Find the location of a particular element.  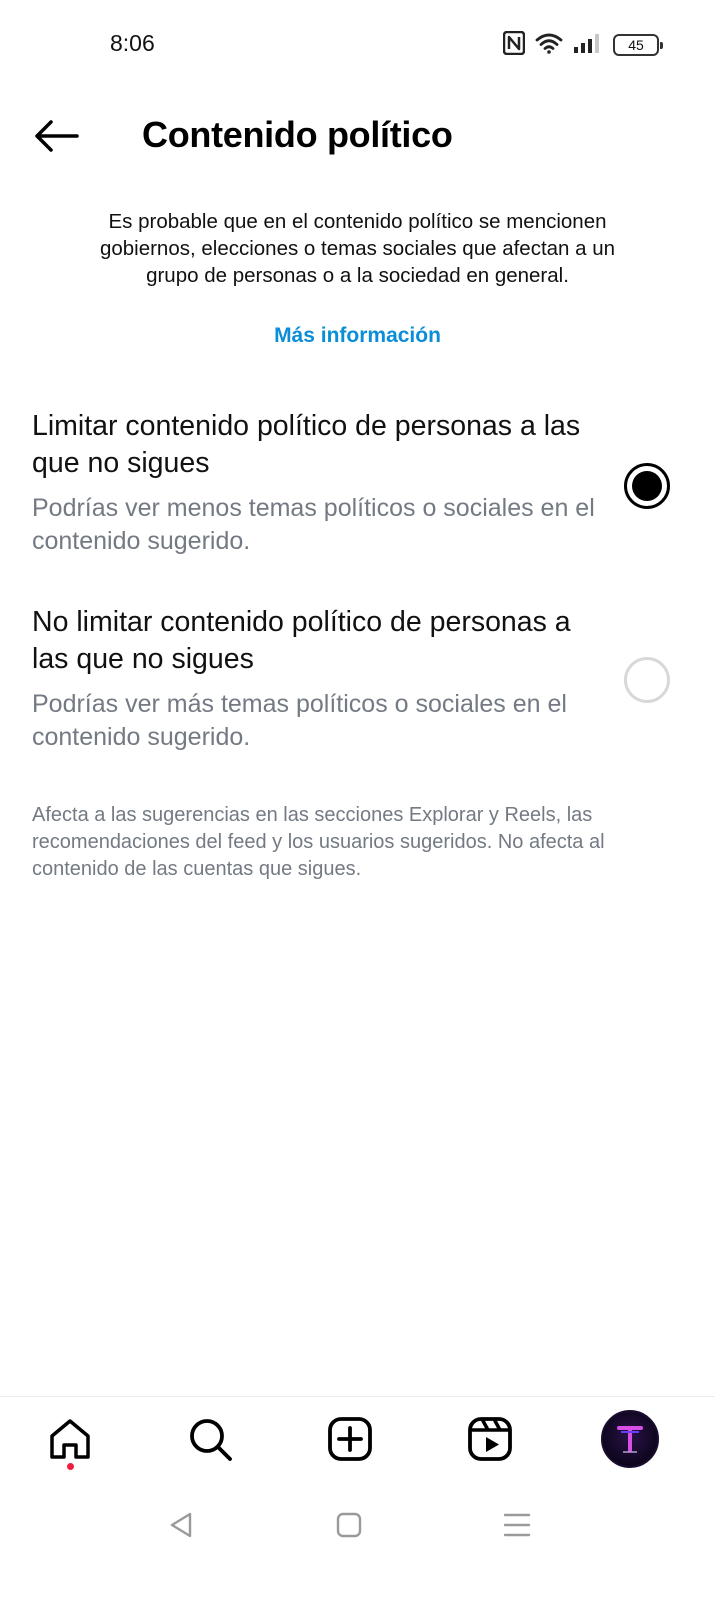

notification-dot is located at coordinates (70, 1466).